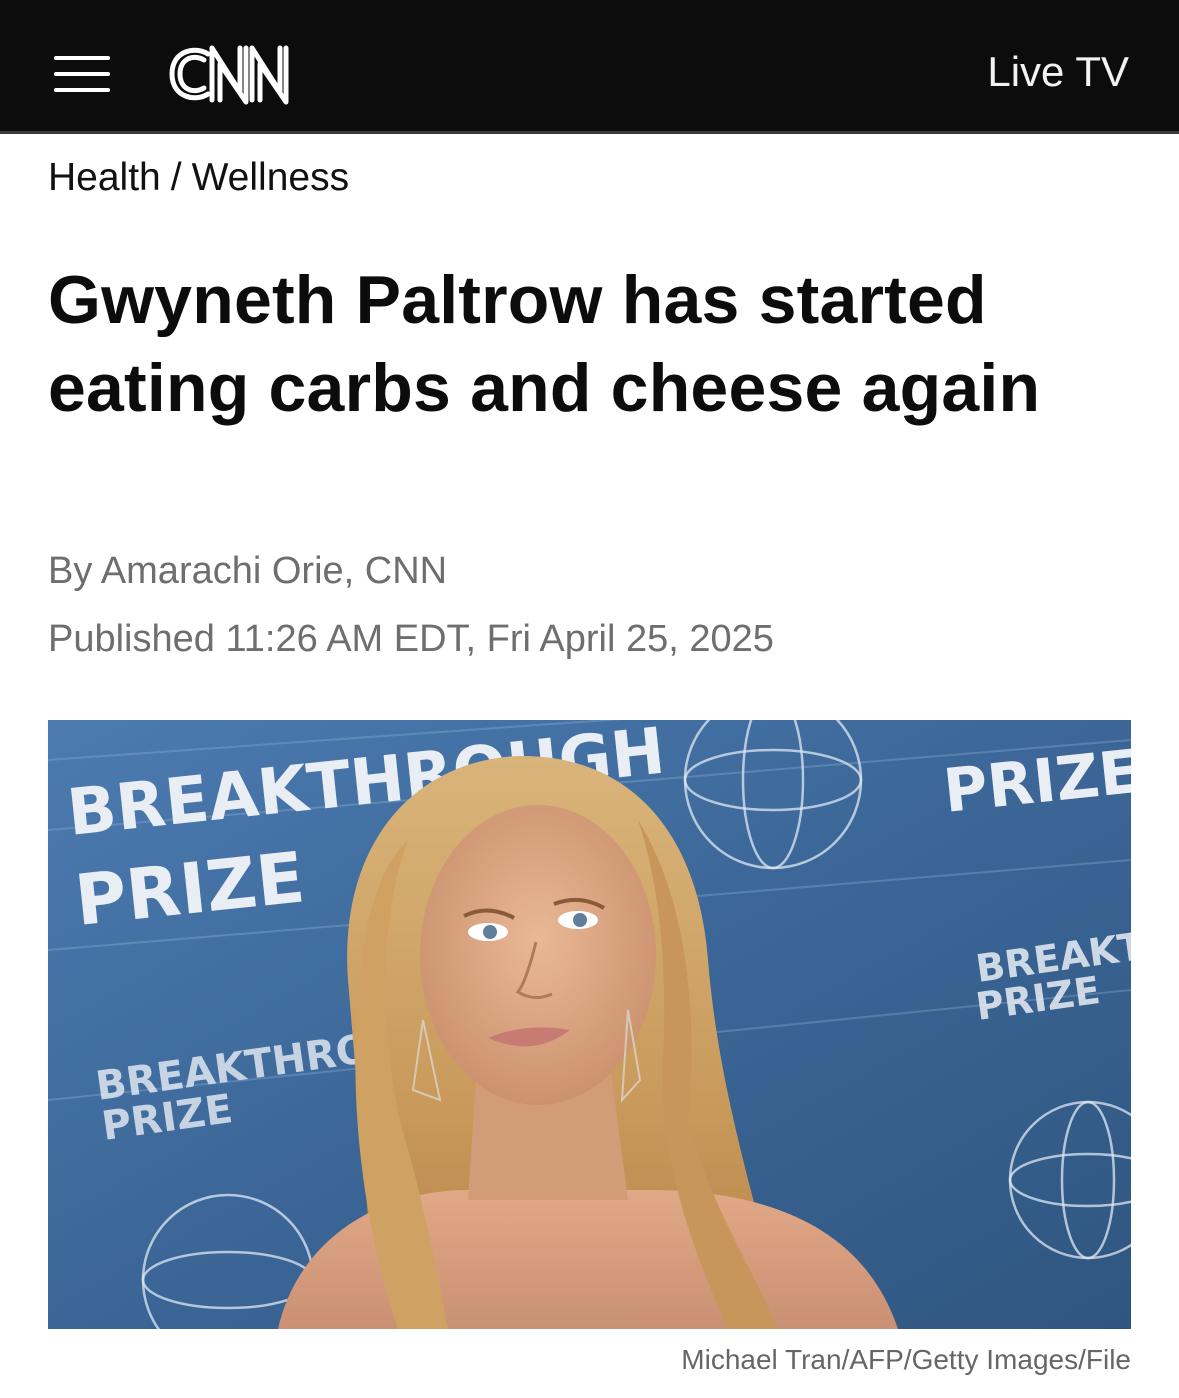  What do you see at coordinates (906, 1359) in the screenshot?
I see `photo-credit-caption: Michael Tran/AFP/Getty Images/File` at bounding box center [906, 1359].